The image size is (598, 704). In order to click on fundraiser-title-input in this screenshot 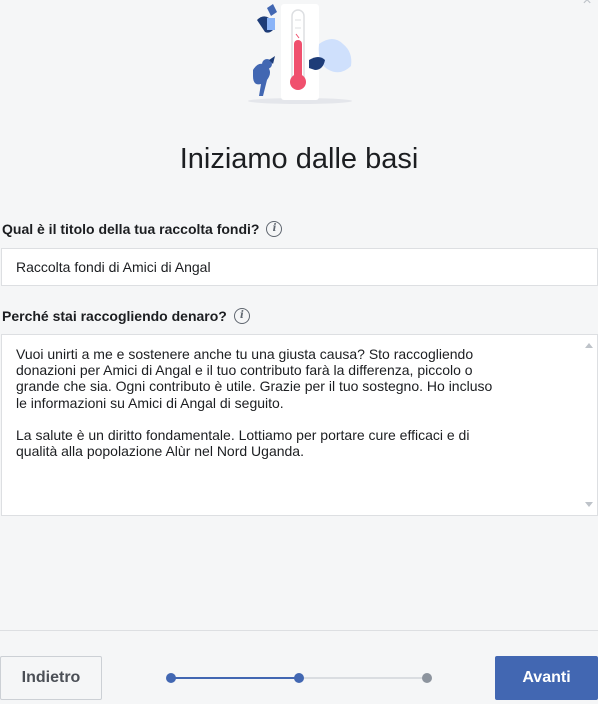, I will do `click(299, 267)`.